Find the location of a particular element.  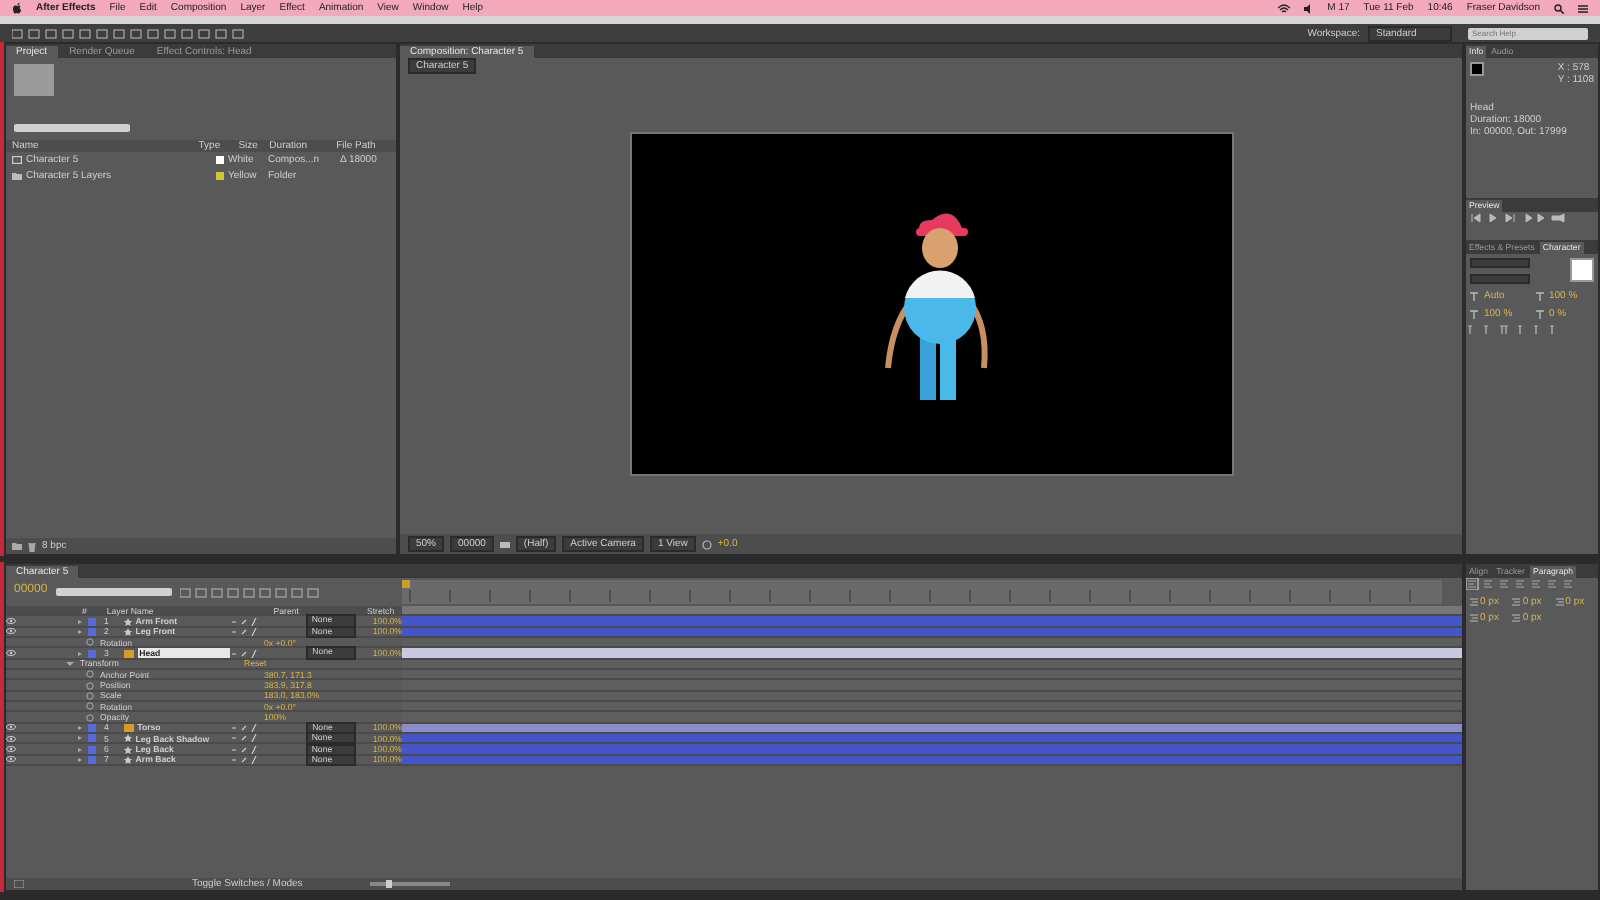

color-swatch is located at coordinates (1477, 69).